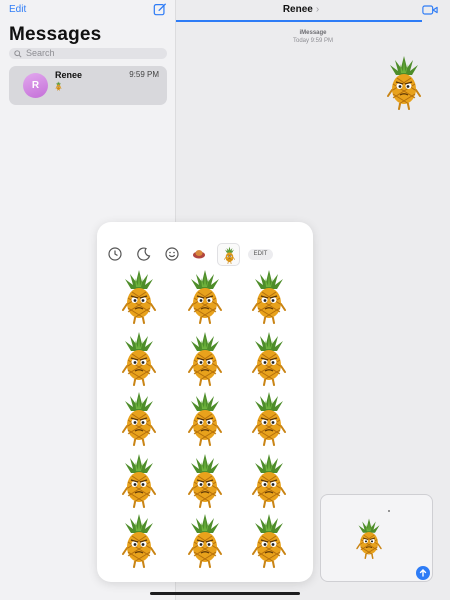  I want to click on home-indicator, so click(225, 593).